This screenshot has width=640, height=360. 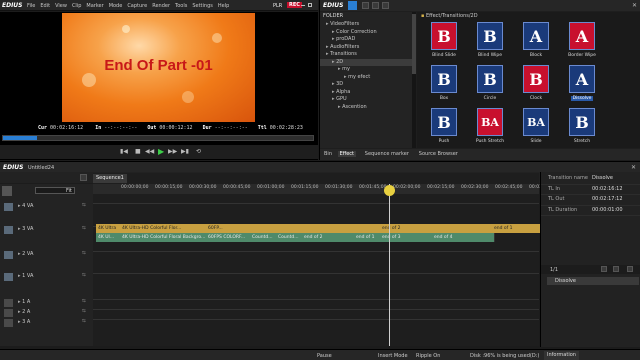 I want to click on track-header: ▸ 2 VA, so click(x=48, y=254).